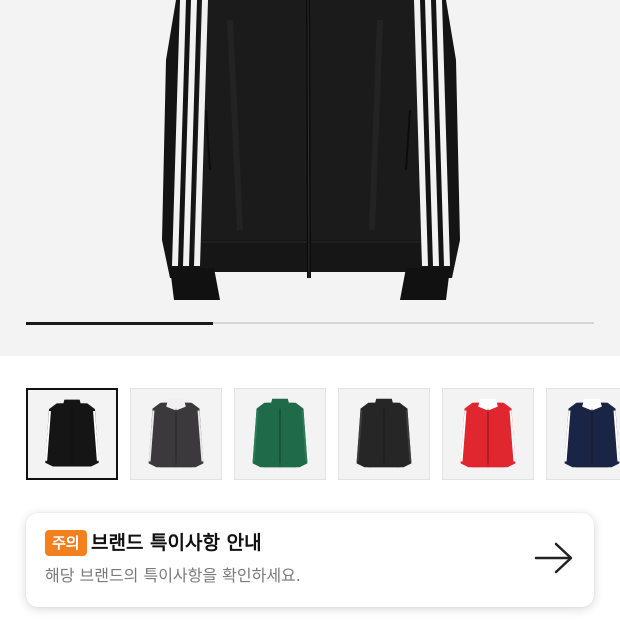  What do you see at coordinates (176, 543) in the screenshot?
I see `notice-title: 브랜드 특이사항 안내` at bounding box center [176, 543].